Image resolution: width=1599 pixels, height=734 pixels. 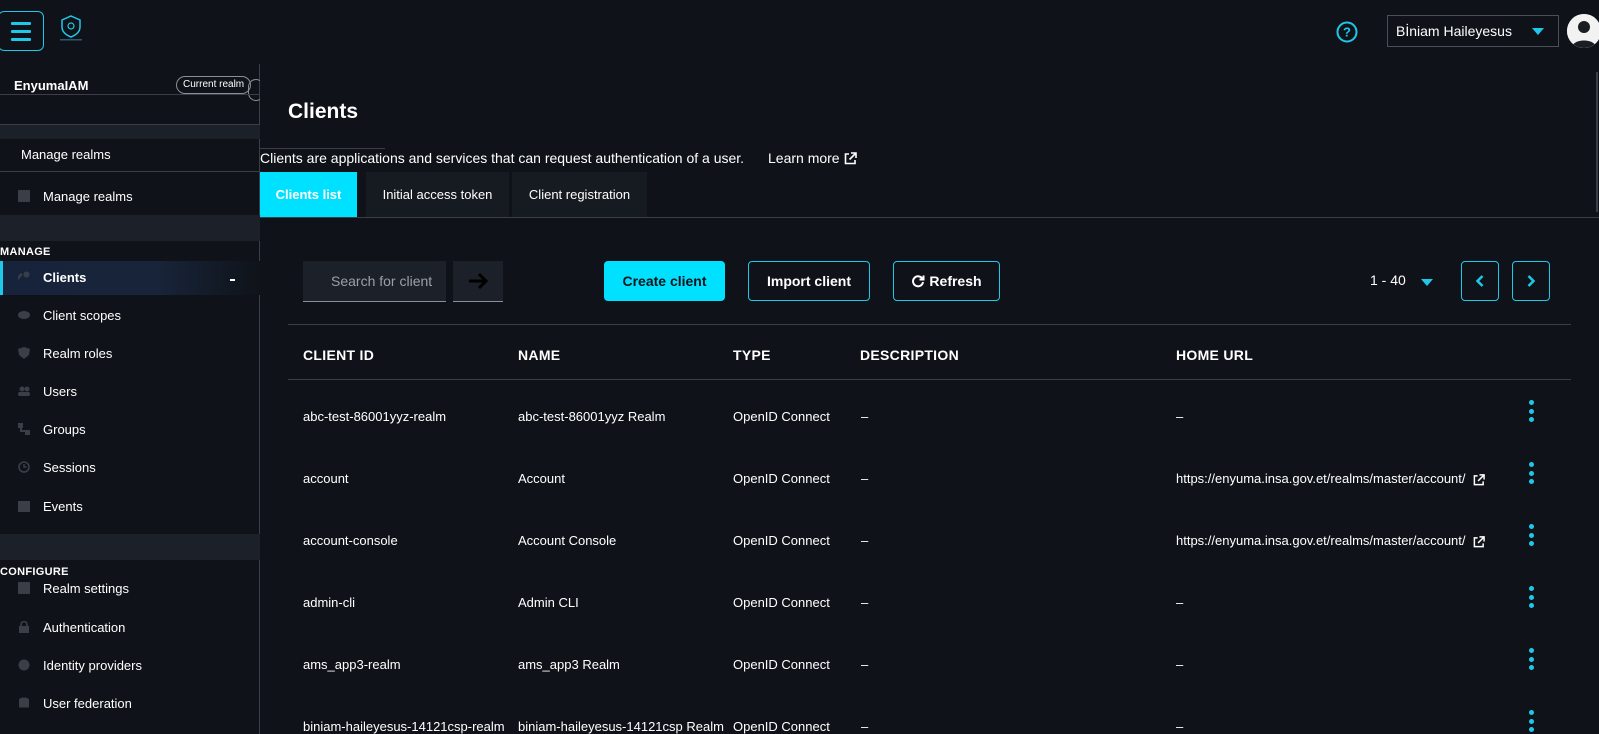 I want to click on sidebar-item-groups: Groups, so click(x=130, y=430).